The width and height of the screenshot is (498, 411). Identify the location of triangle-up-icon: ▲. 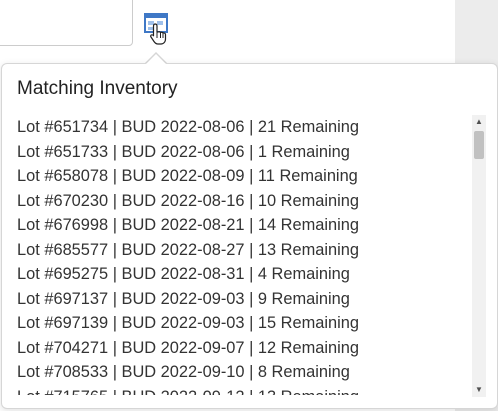
(479, 122).